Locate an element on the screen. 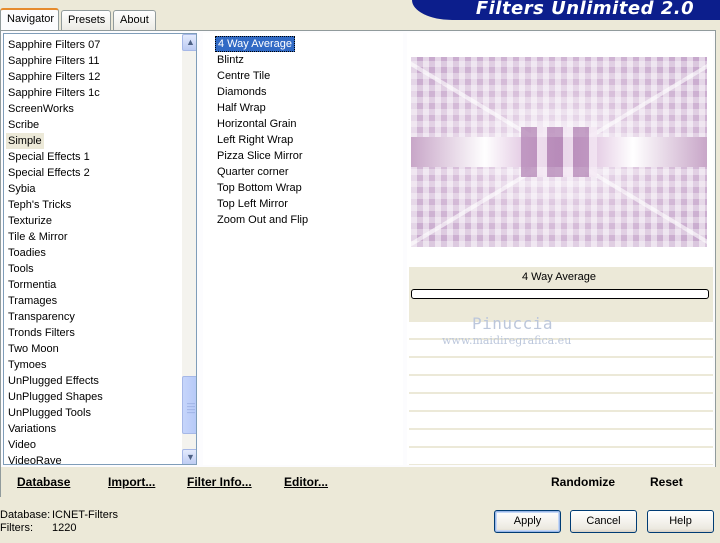  category-item: Video is located at coordinates (22, 445).